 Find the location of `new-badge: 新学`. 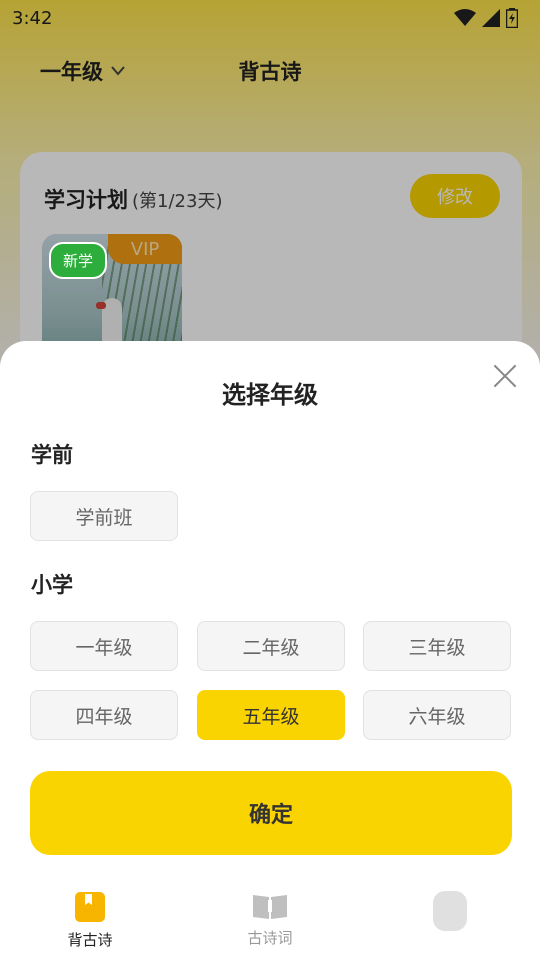

new-badge: 新学 is located at coordinates (78, 260).